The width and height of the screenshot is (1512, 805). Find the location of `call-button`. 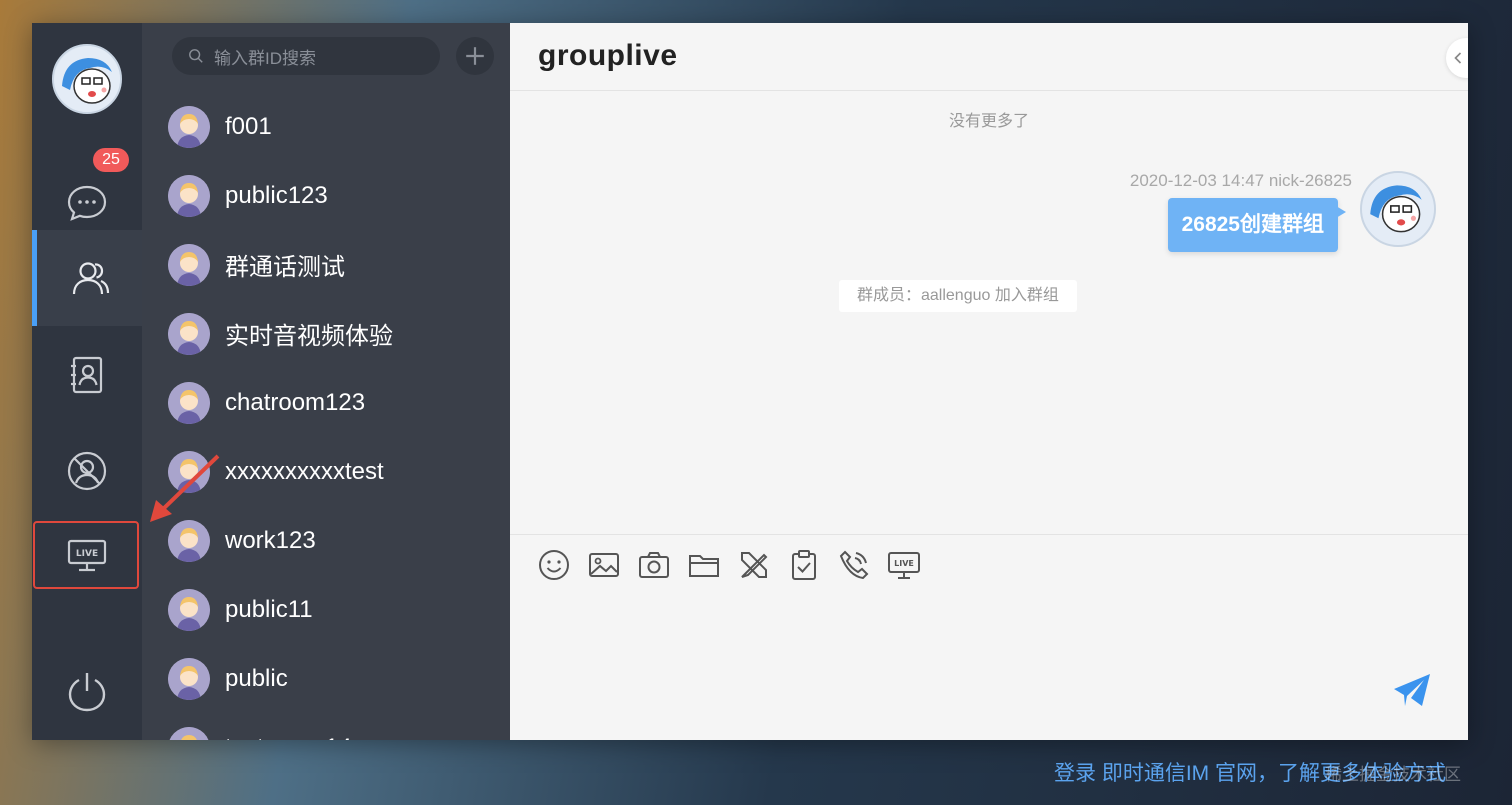

call-button is located at coordinates (854, 565).